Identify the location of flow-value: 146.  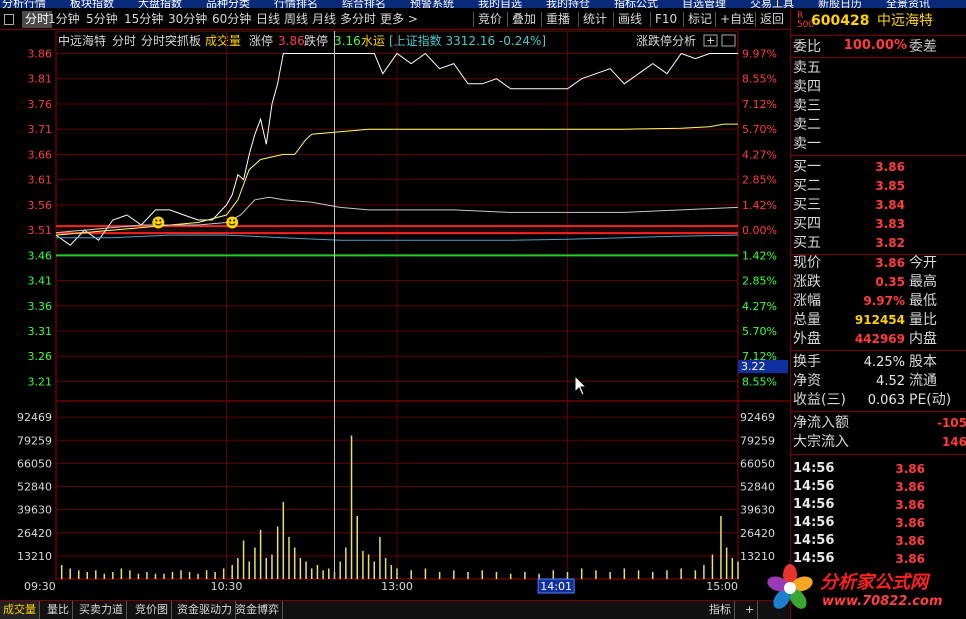
(953, 442).